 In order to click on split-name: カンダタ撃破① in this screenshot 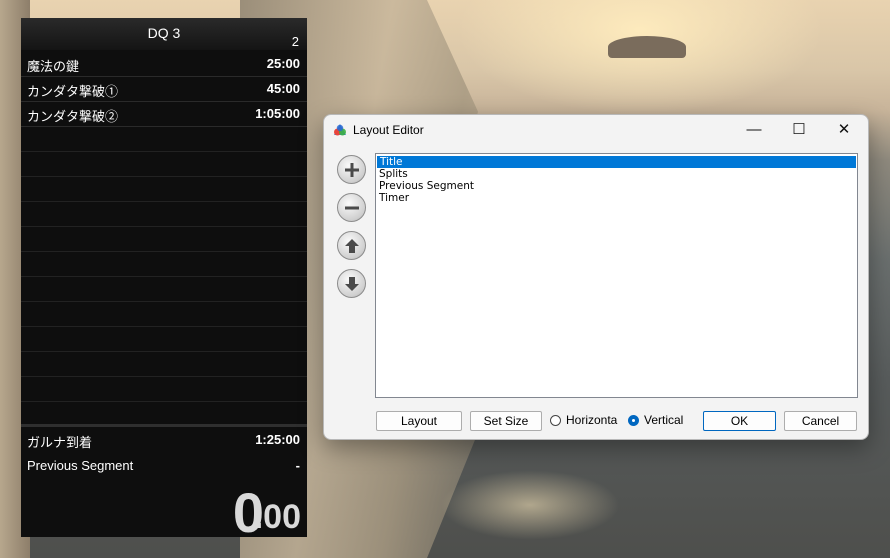, I will do `click(73, 91)`.